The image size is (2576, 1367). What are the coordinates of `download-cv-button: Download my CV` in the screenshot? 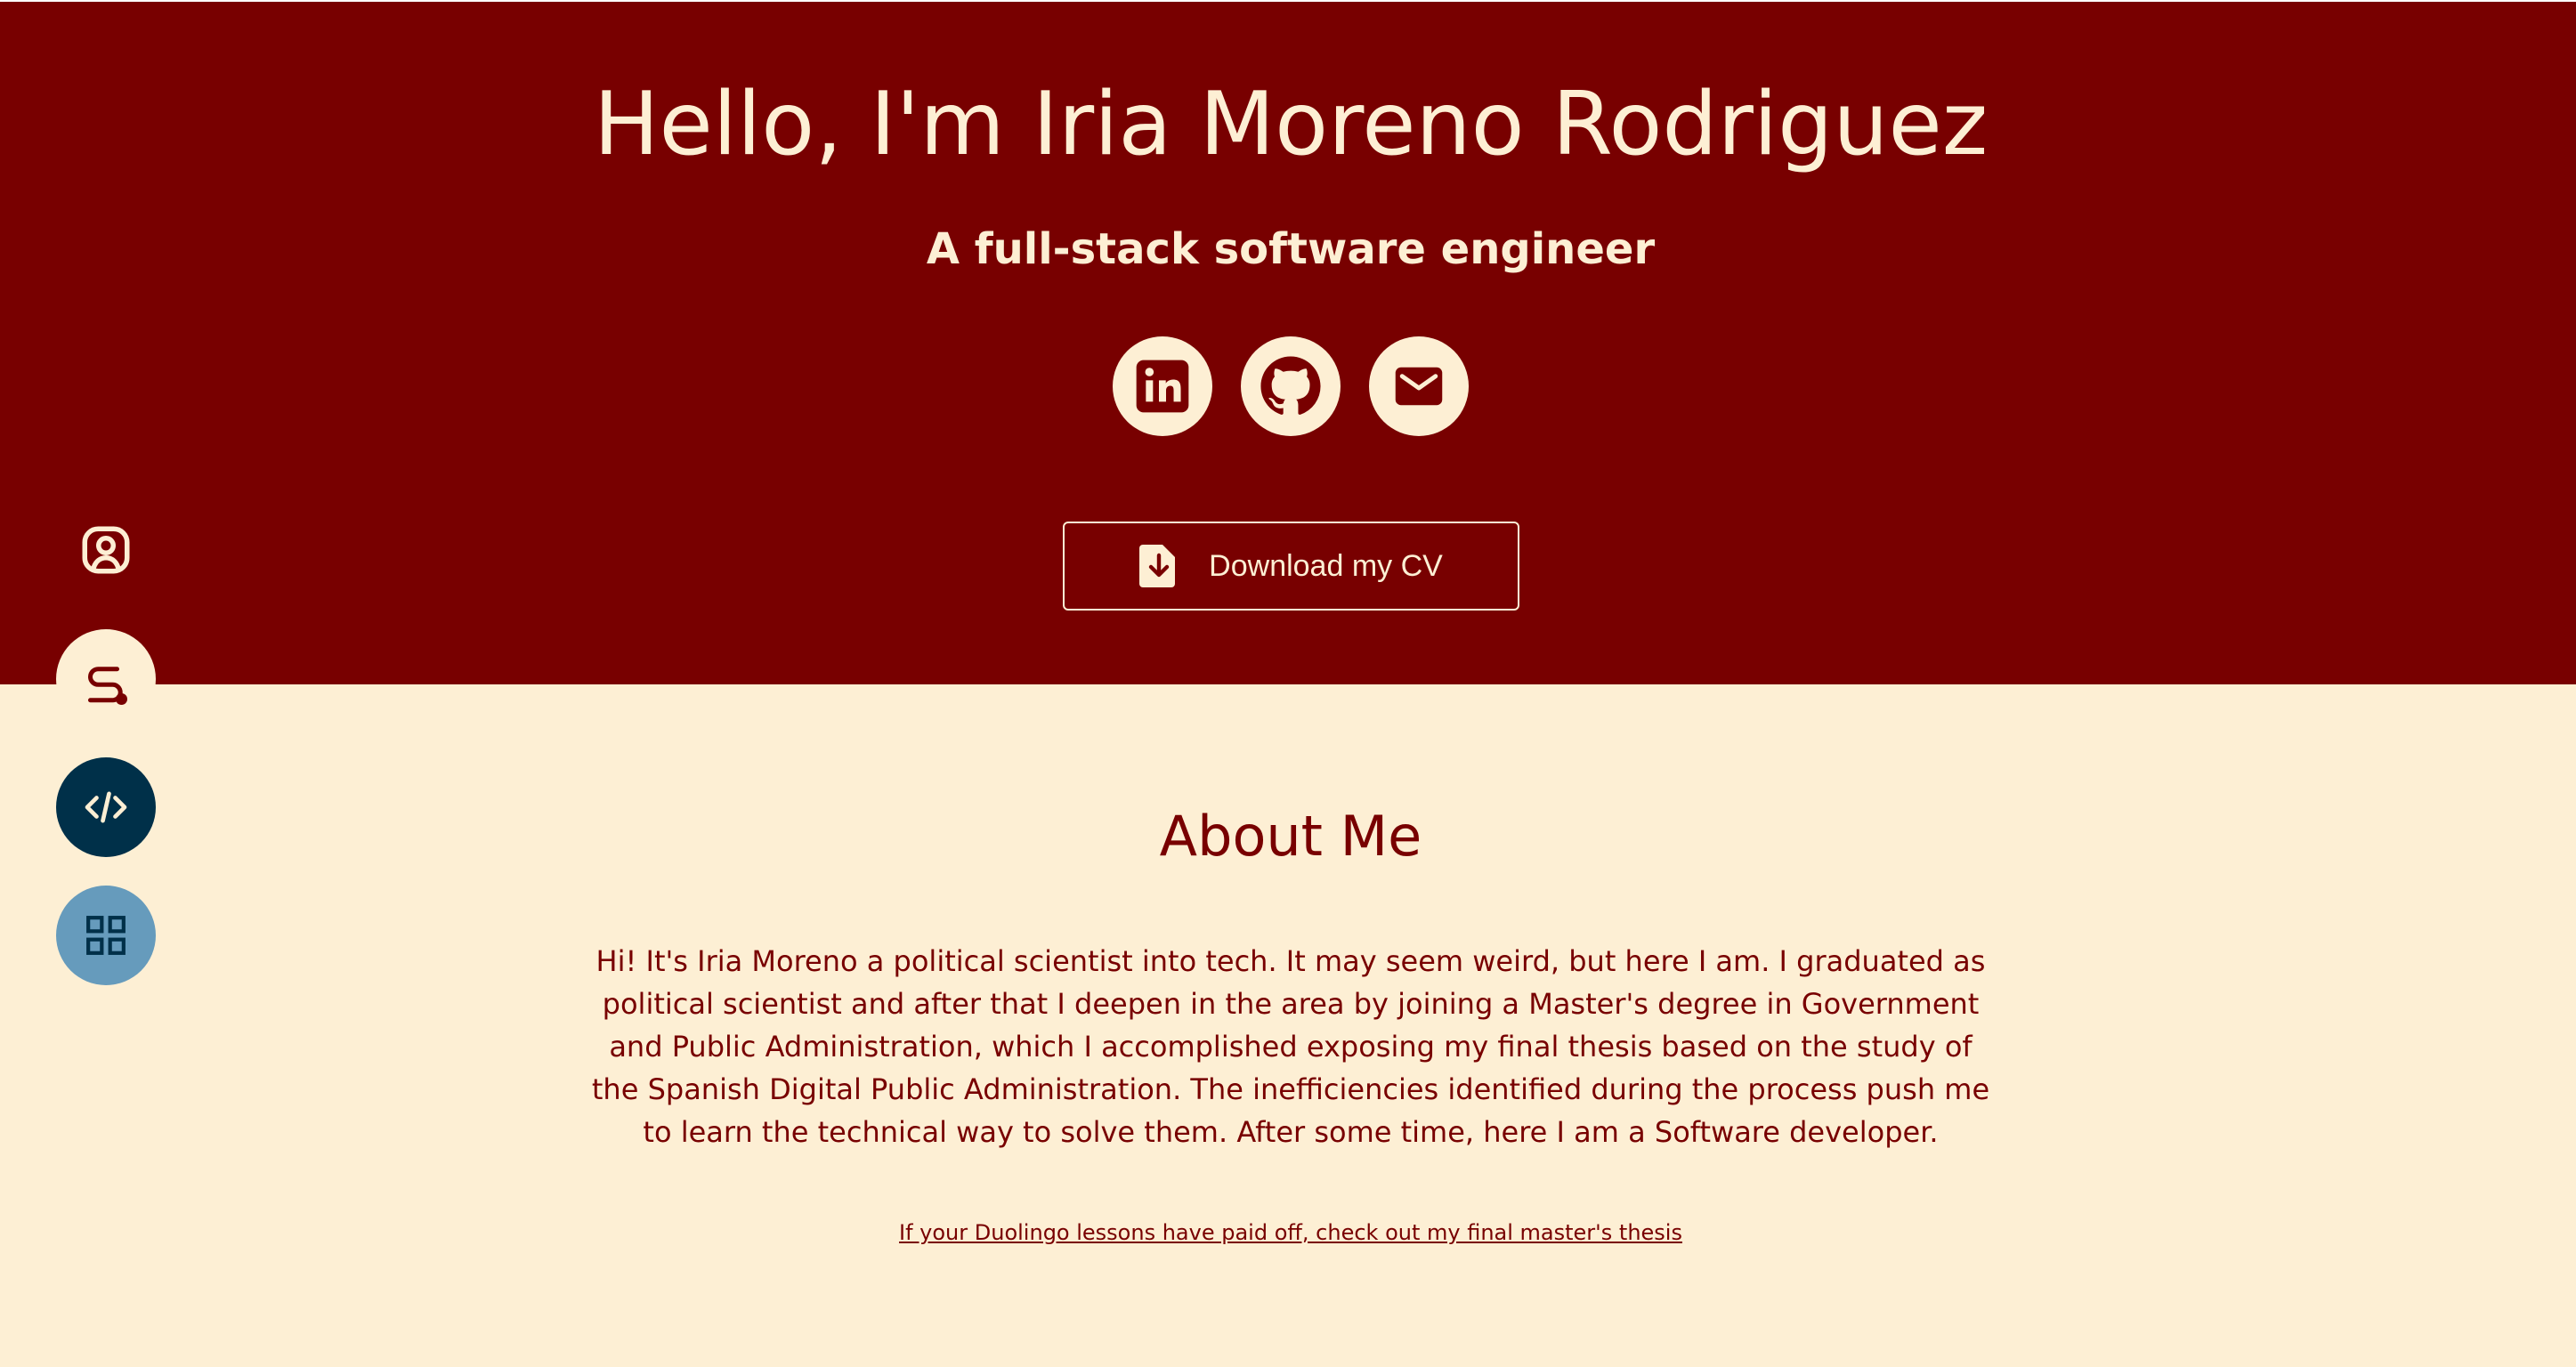 It's located at (1291, 566).